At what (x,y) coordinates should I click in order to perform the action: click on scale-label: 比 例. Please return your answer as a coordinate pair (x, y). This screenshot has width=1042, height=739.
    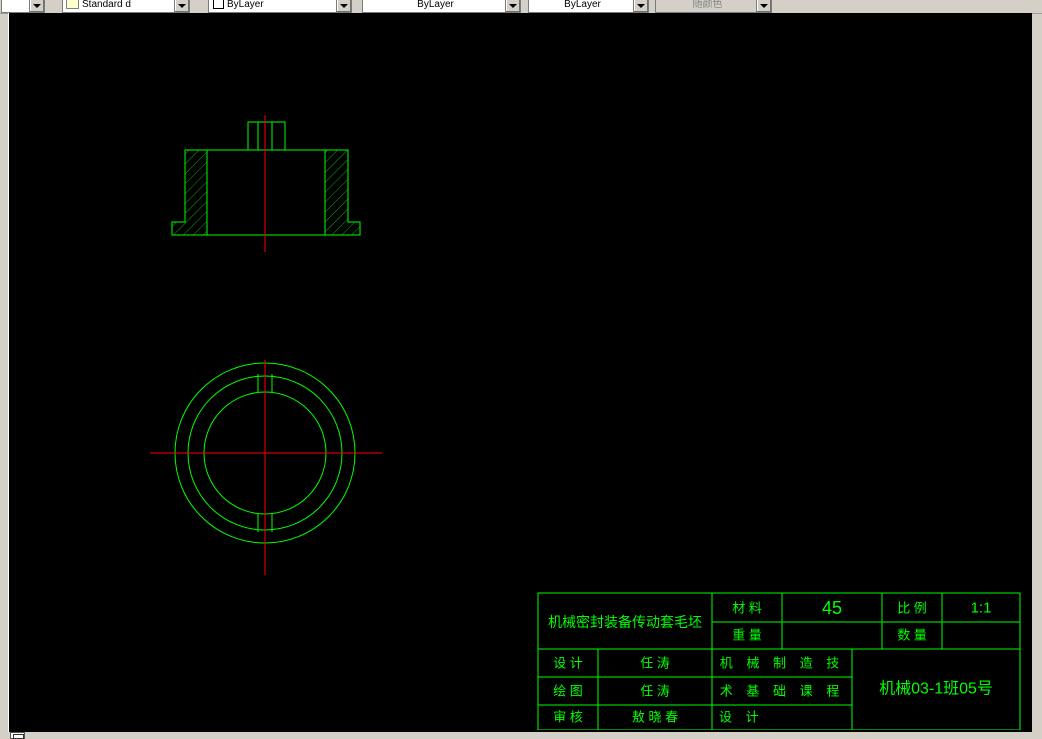
    Looking at the image, I should click on (912, 608).